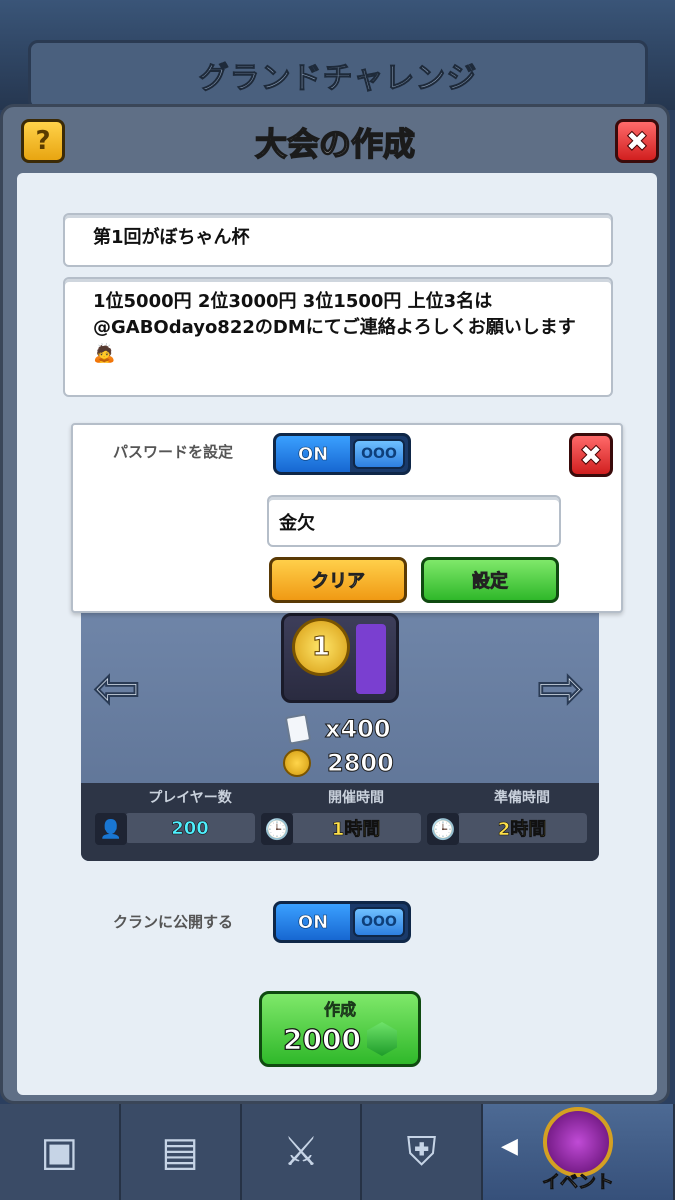 Image resolution: width=675 pixels, height=1200 pixels. Describe the element at coordinates (490, 580) in the screenshot. I see `set-button: 設定` at that location.